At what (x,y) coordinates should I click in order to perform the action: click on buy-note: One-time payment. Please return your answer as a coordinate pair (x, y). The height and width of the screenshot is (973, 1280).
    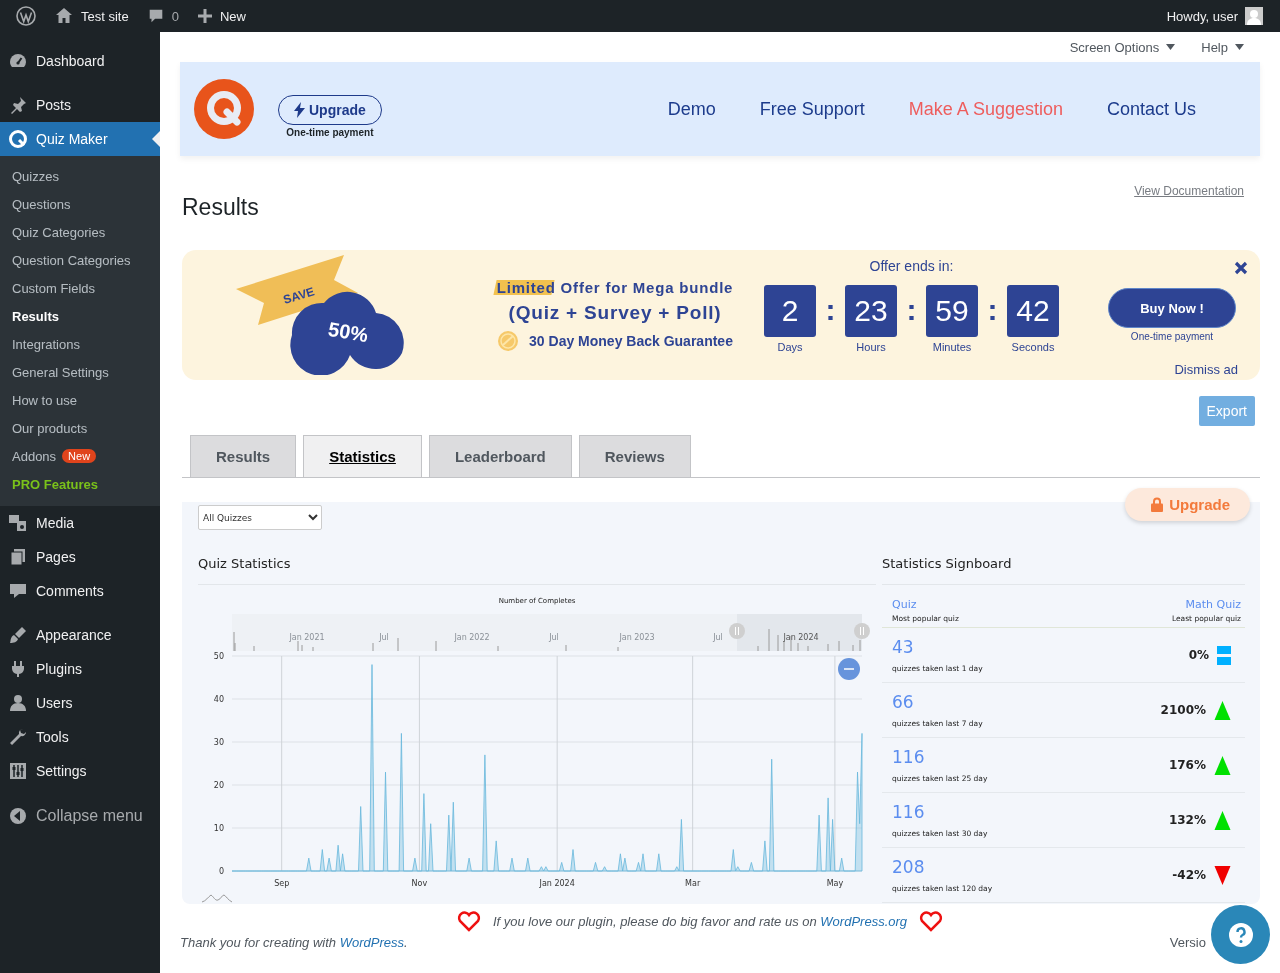
    Looking at the image, I should click on (1172, 336).